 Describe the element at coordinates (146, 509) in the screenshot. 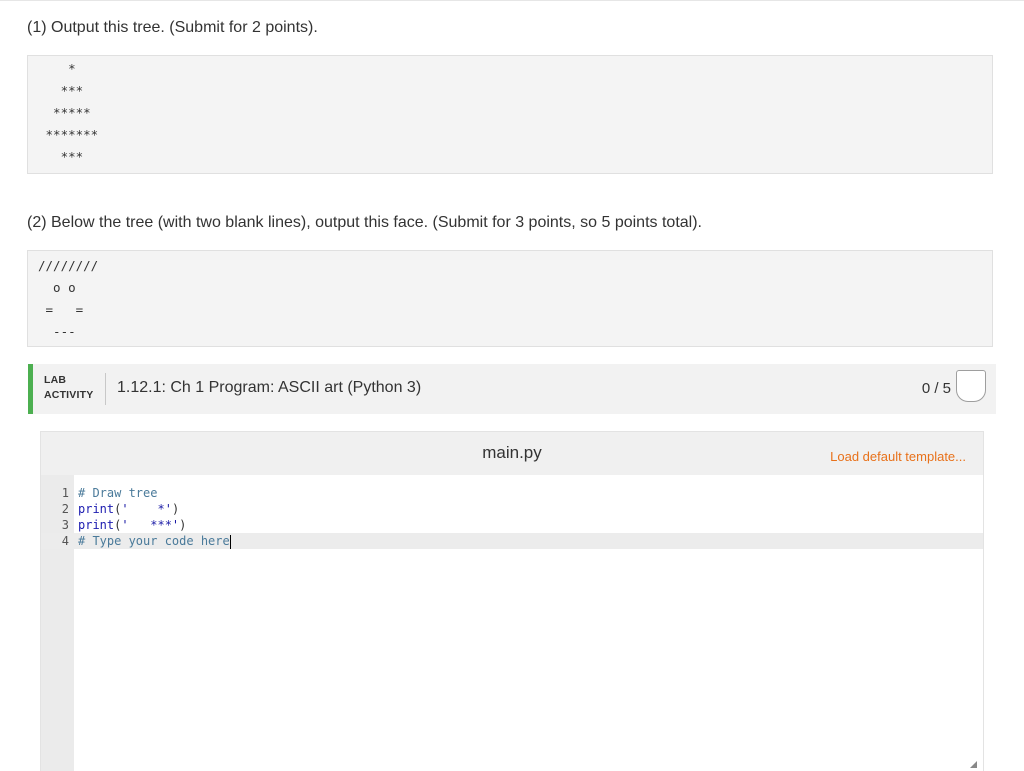

I see `code-string: ' *'` at that location.